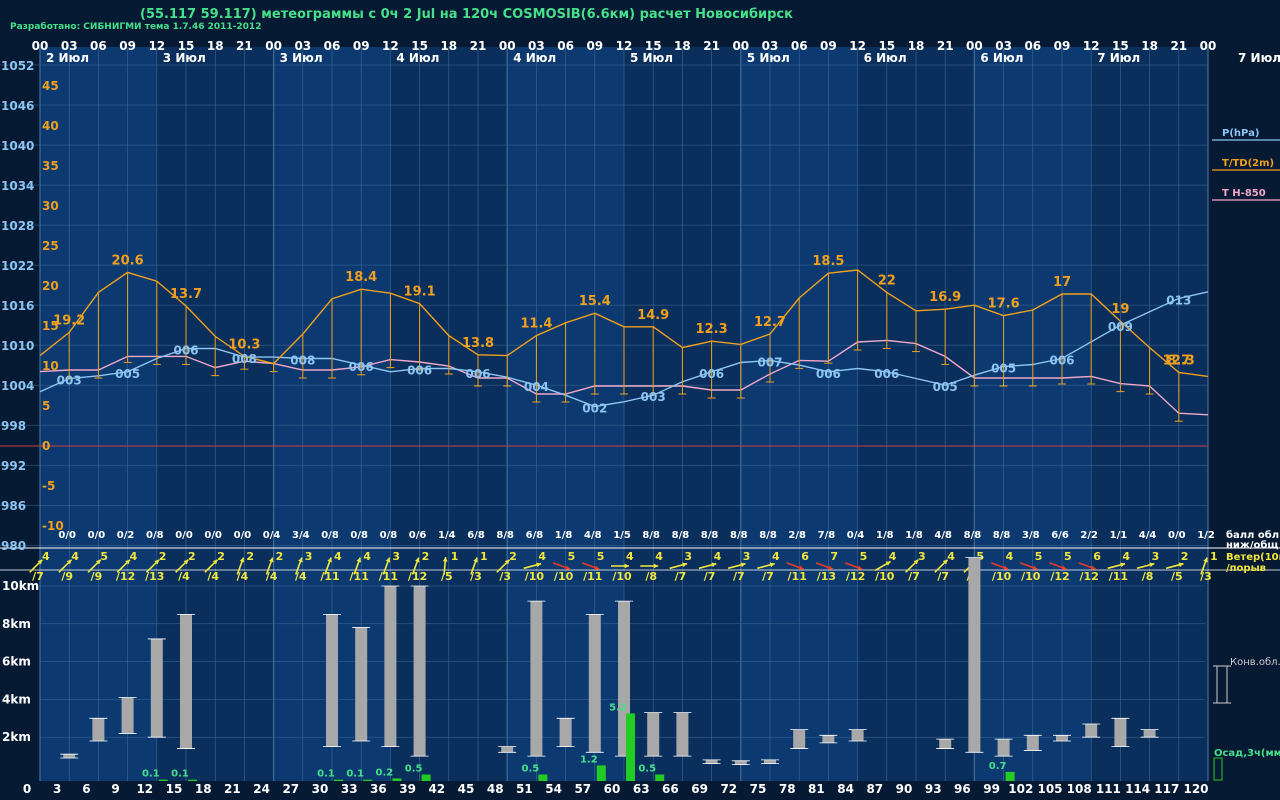  What do you see at coordinates (17, 226) in the screenshot?
I see `pressure-tick-label: 1028` at bounding box center [17, 226].